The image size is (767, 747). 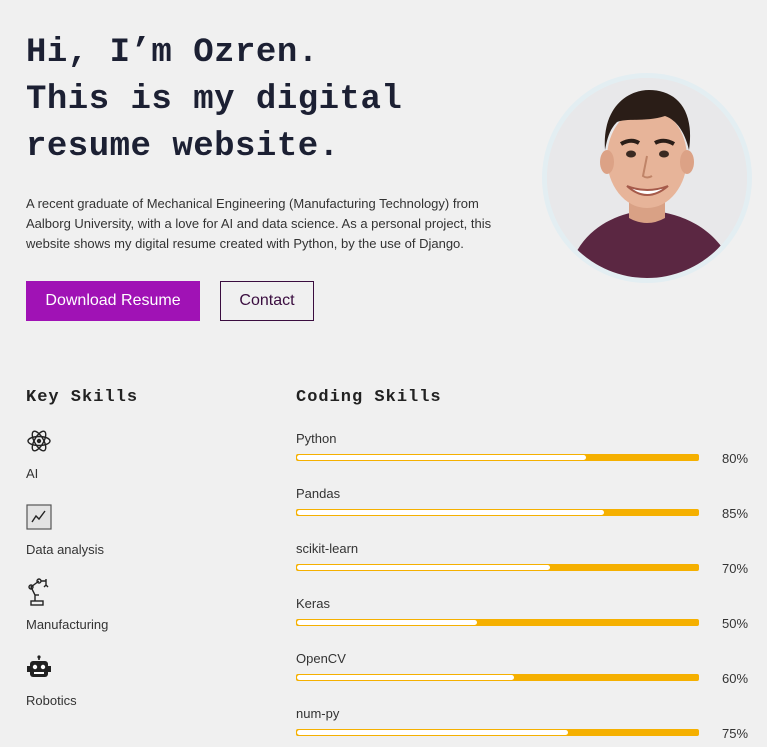 I want to click on coding-skill-percent: 70%, so click(x=735, y=568).